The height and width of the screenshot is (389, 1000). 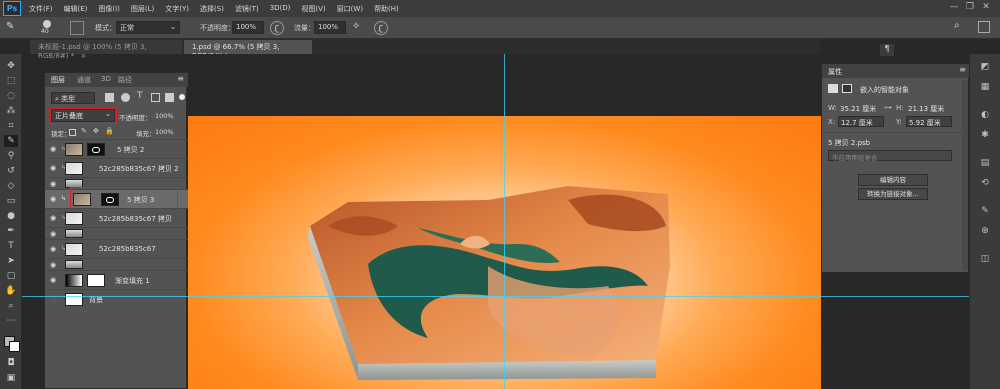 I want to click on lock-paint-icon: ✎, so click(x=84, y=131).